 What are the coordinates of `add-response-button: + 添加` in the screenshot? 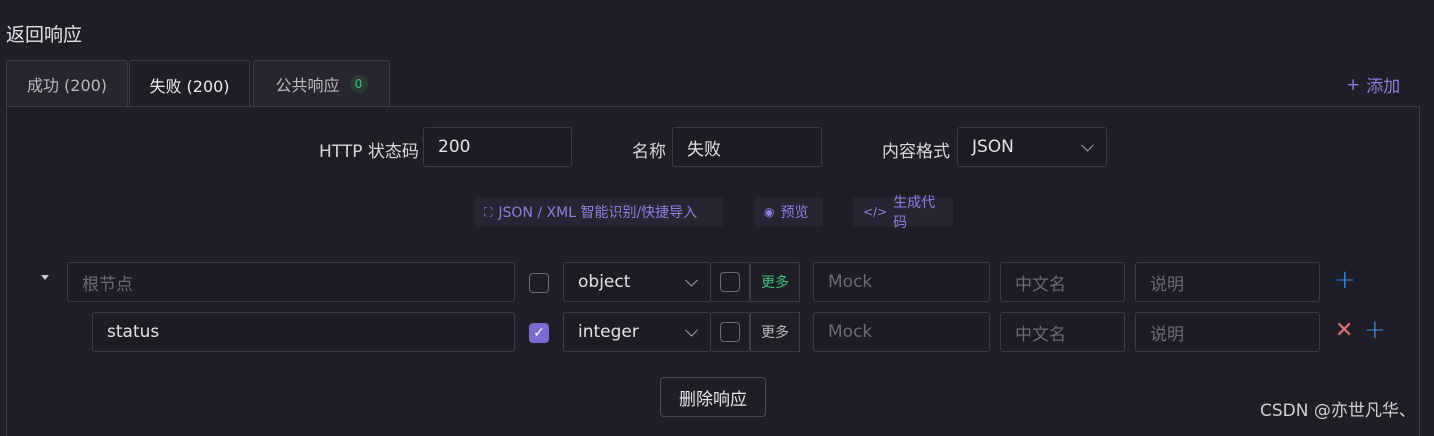 It's located at (1373, 85).